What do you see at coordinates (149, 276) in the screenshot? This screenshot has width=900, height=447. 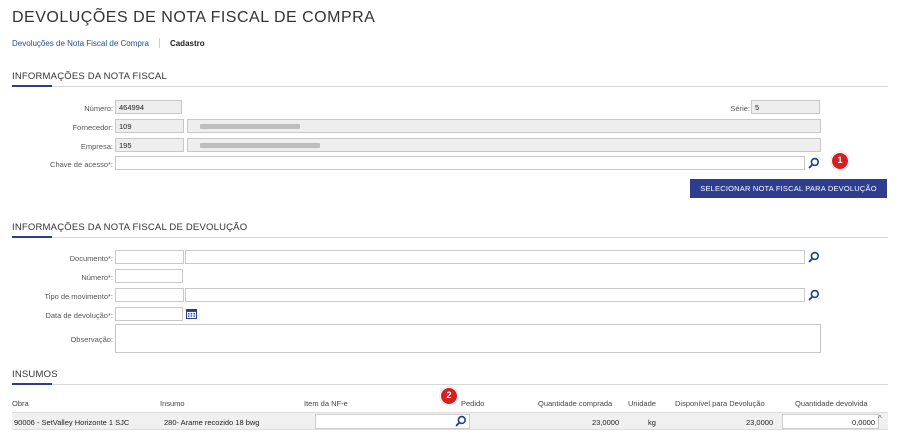 I see `numero-devolucao-input` at bounding box center [149, 276].